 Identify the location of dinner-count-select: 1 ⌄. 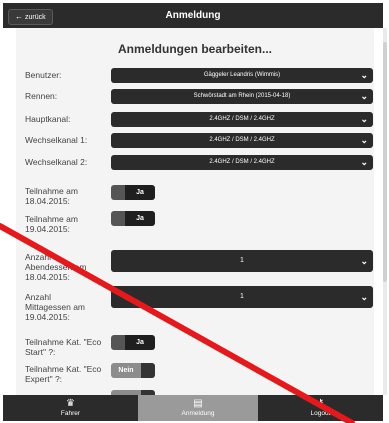
(242, 261).